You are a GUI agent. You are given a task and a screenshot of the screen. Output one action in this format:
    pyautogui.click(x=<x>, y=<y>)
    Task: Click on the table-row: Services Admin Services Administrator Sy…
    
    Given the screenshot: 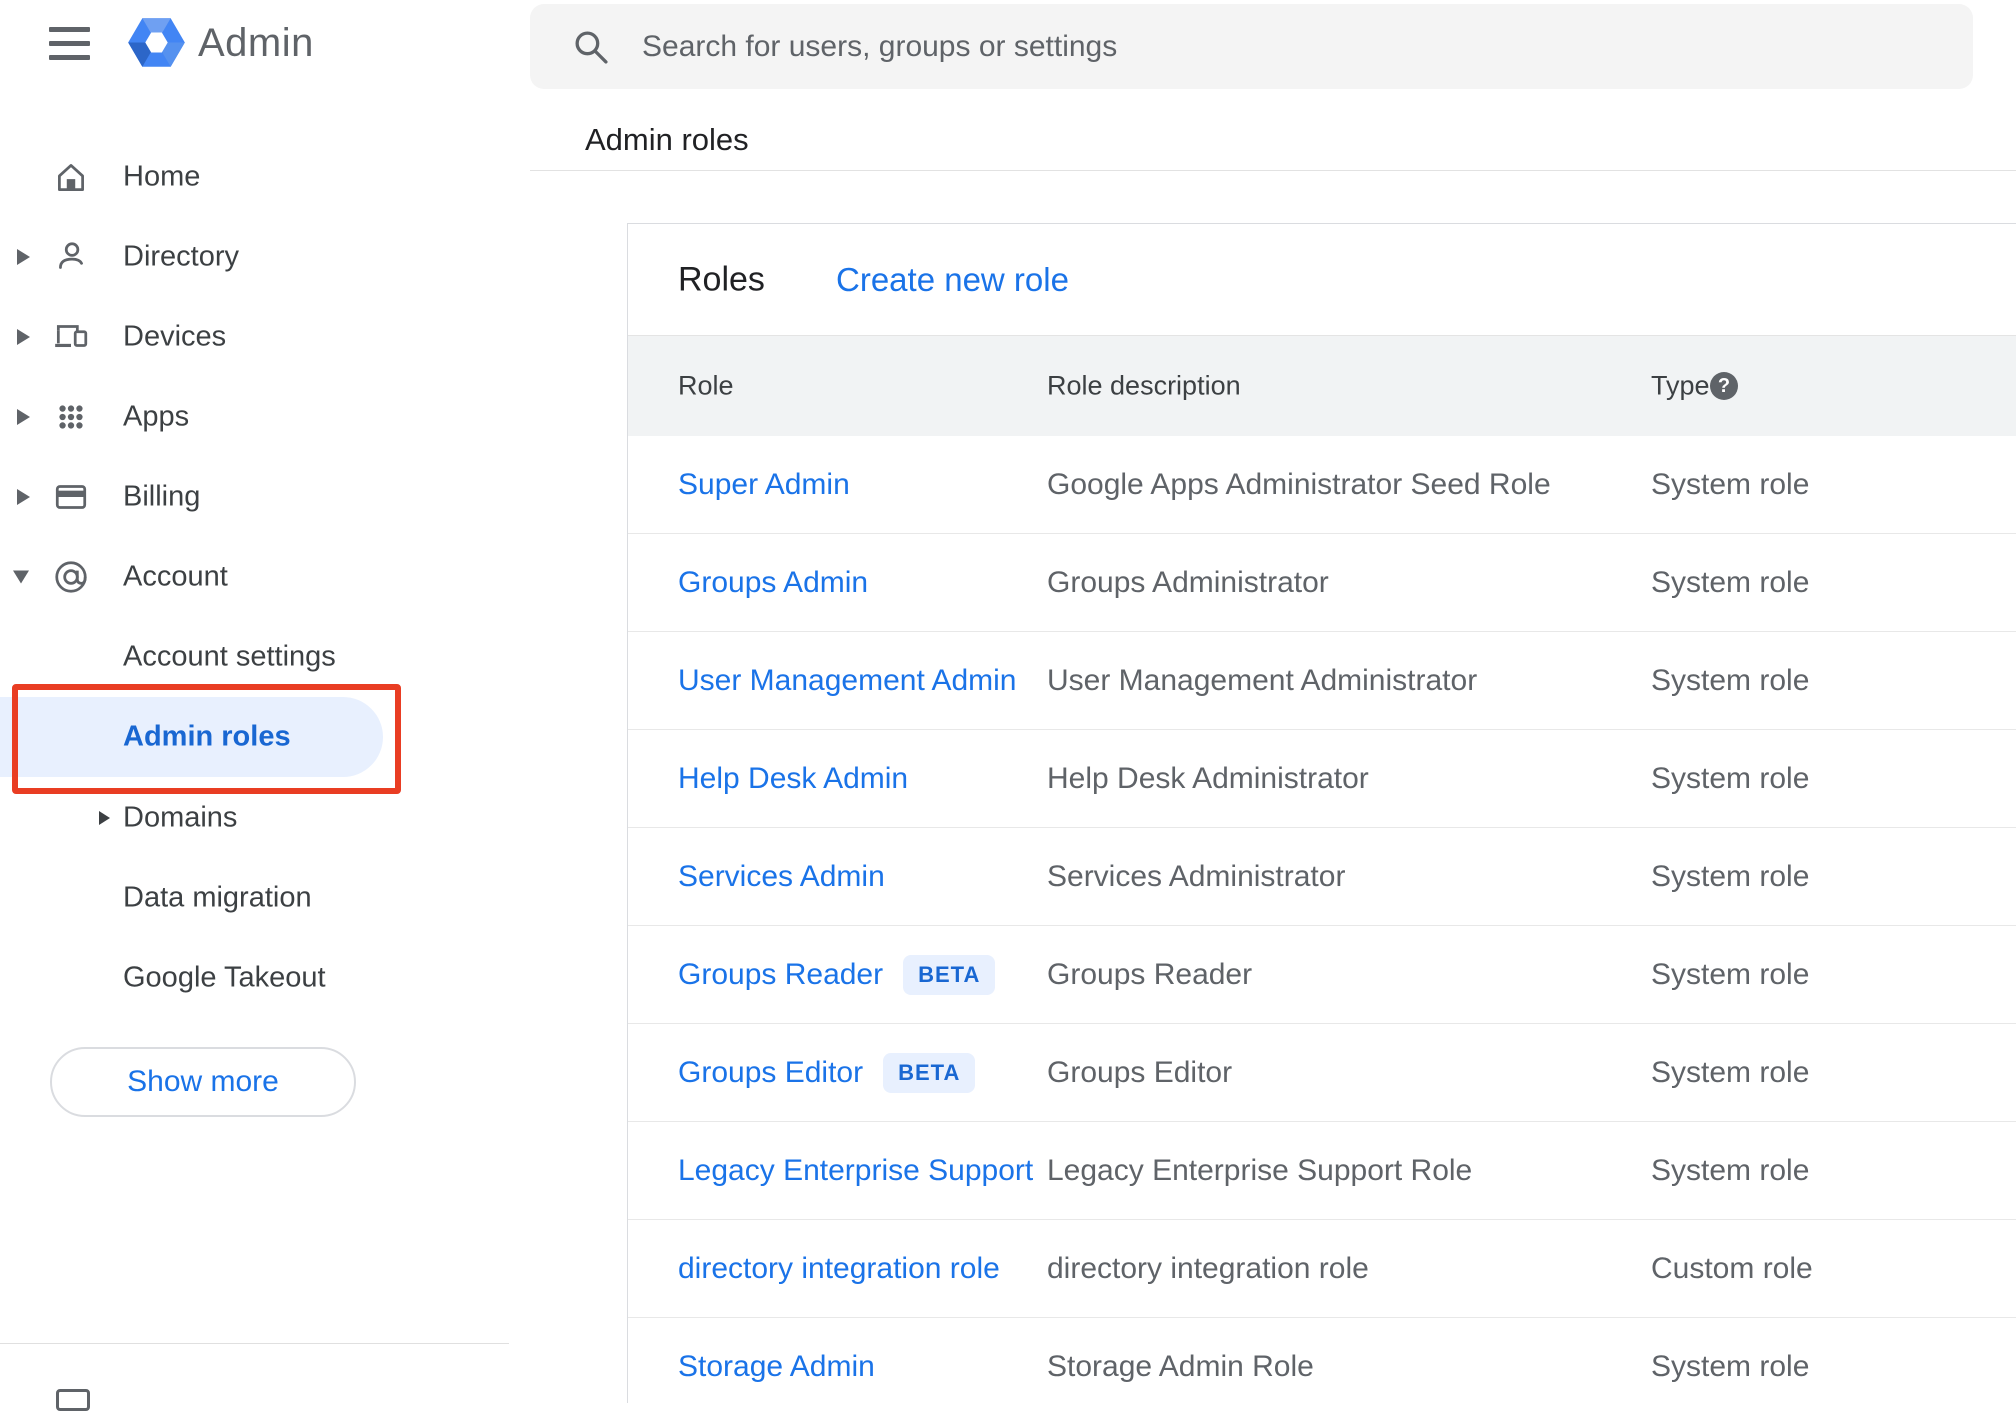 What is the action you would take?
    pyautogui.click(x=1322, y=877)
    